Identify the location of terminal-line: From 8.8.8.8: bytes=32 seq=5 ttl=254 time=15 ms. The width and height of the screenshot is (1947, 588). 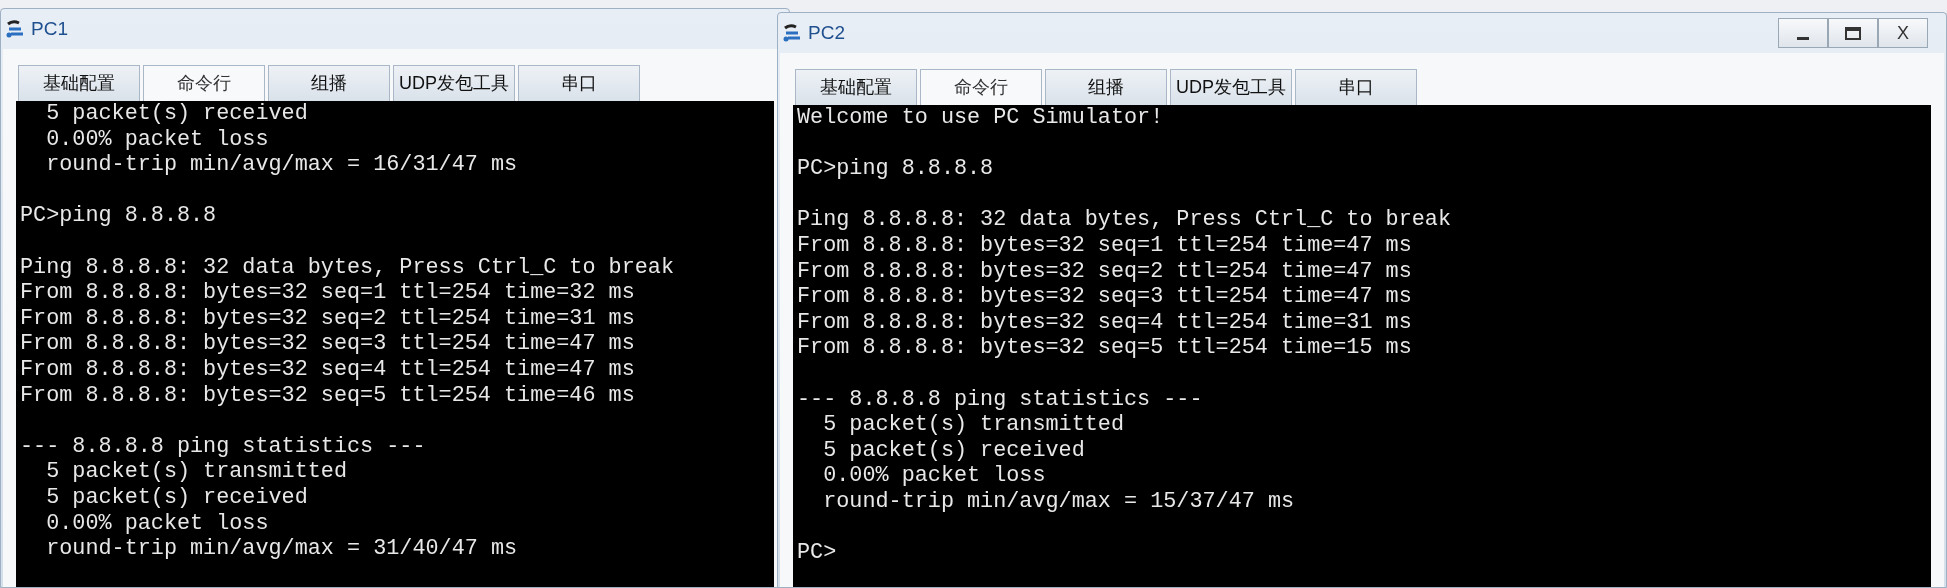
(1105, 348).